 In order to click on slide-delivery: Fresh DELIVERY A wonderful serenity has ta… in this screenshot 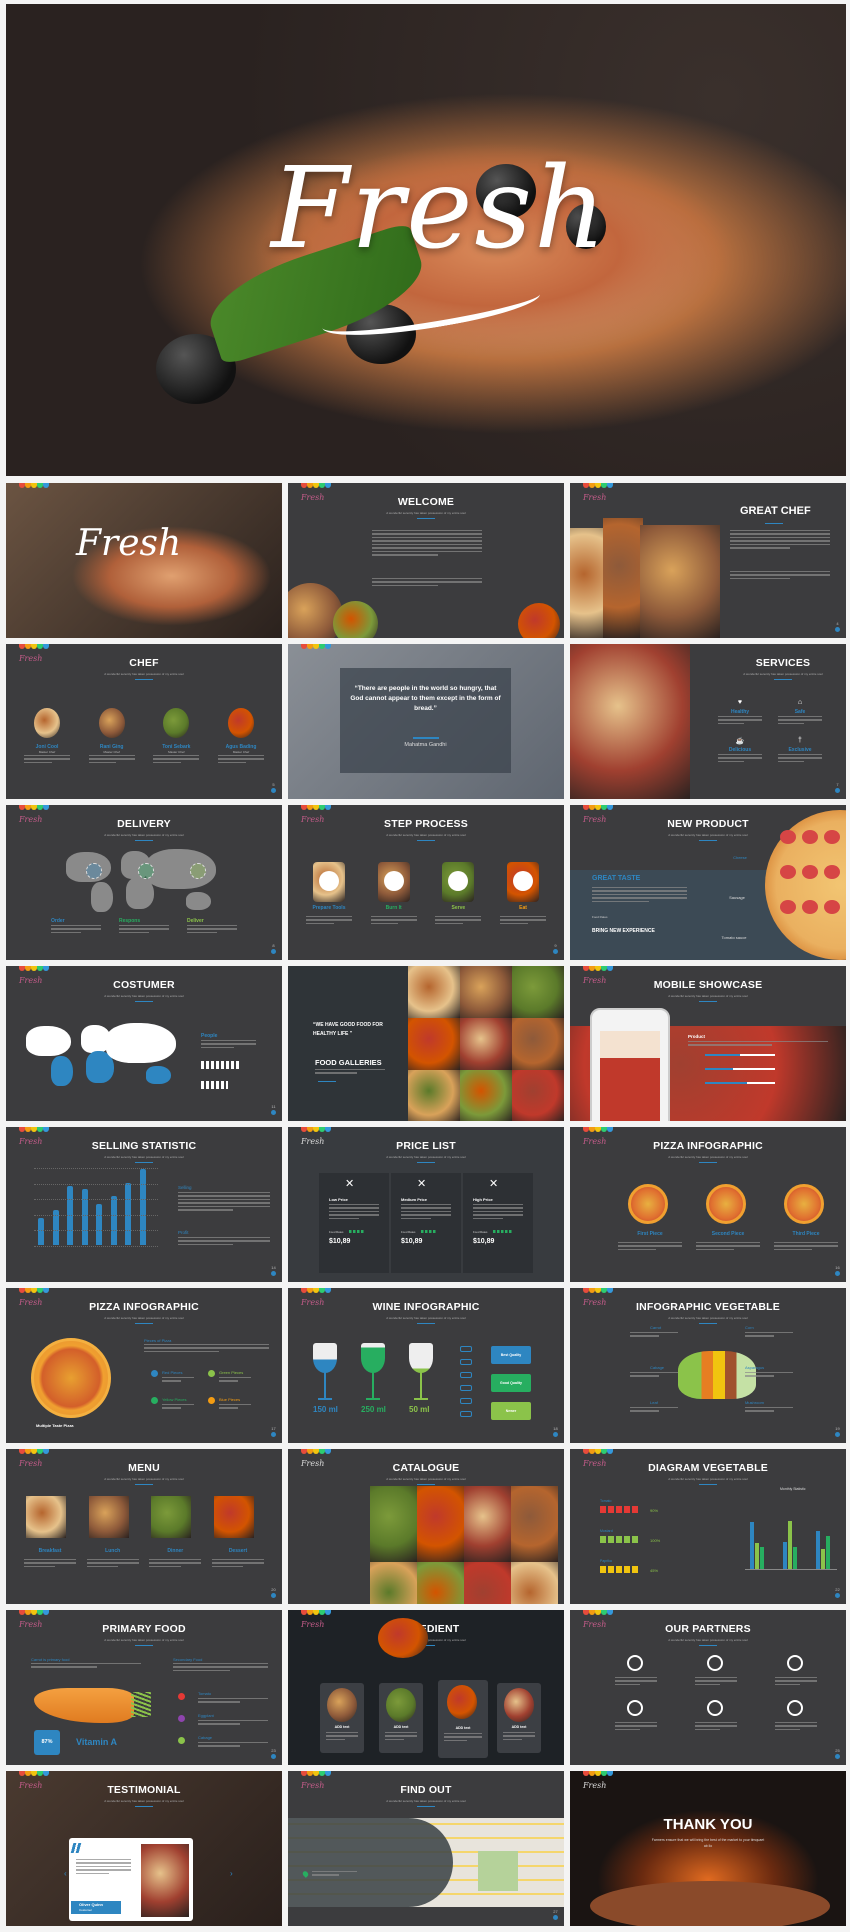, I will do `click(144, 882)`.